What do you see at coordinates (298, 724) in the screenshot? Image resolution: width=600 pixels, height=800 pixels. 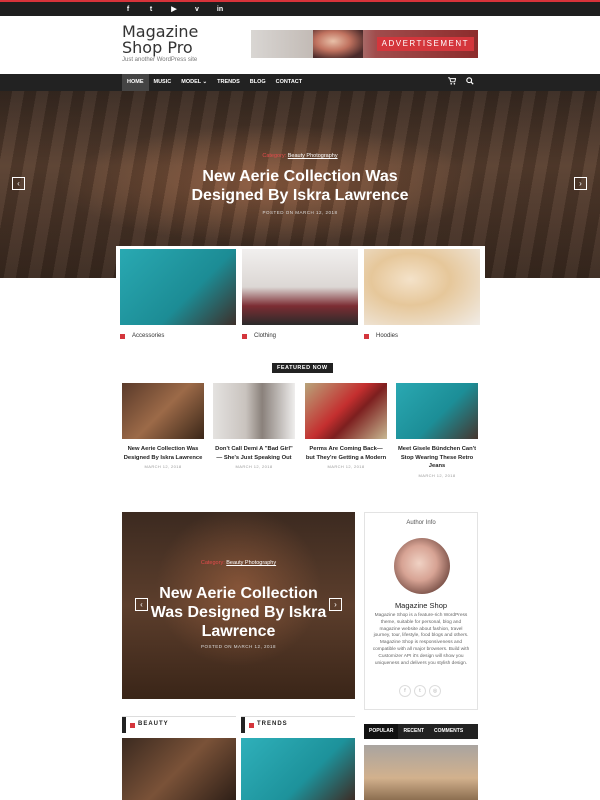 I see `section-heading-trends: TRENDS` at bounding box center [298, 724].